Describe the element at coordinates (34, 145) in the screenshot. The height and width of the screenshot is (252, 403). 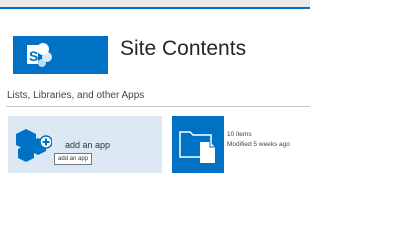
I see `add-app-icon` at that location.